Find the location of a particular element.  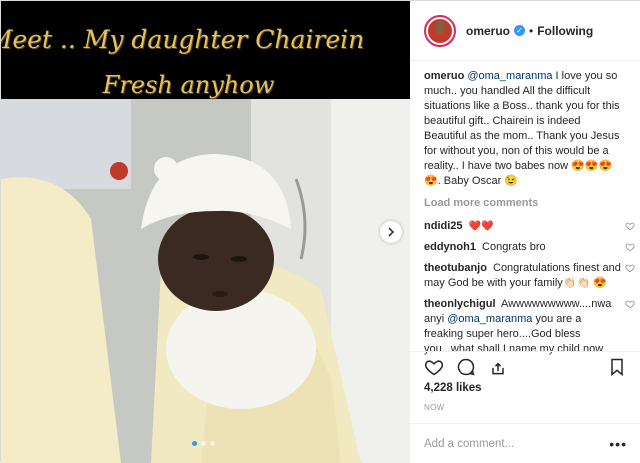

comment-mention: @oma_maranma is located at coordinates (489, 319).